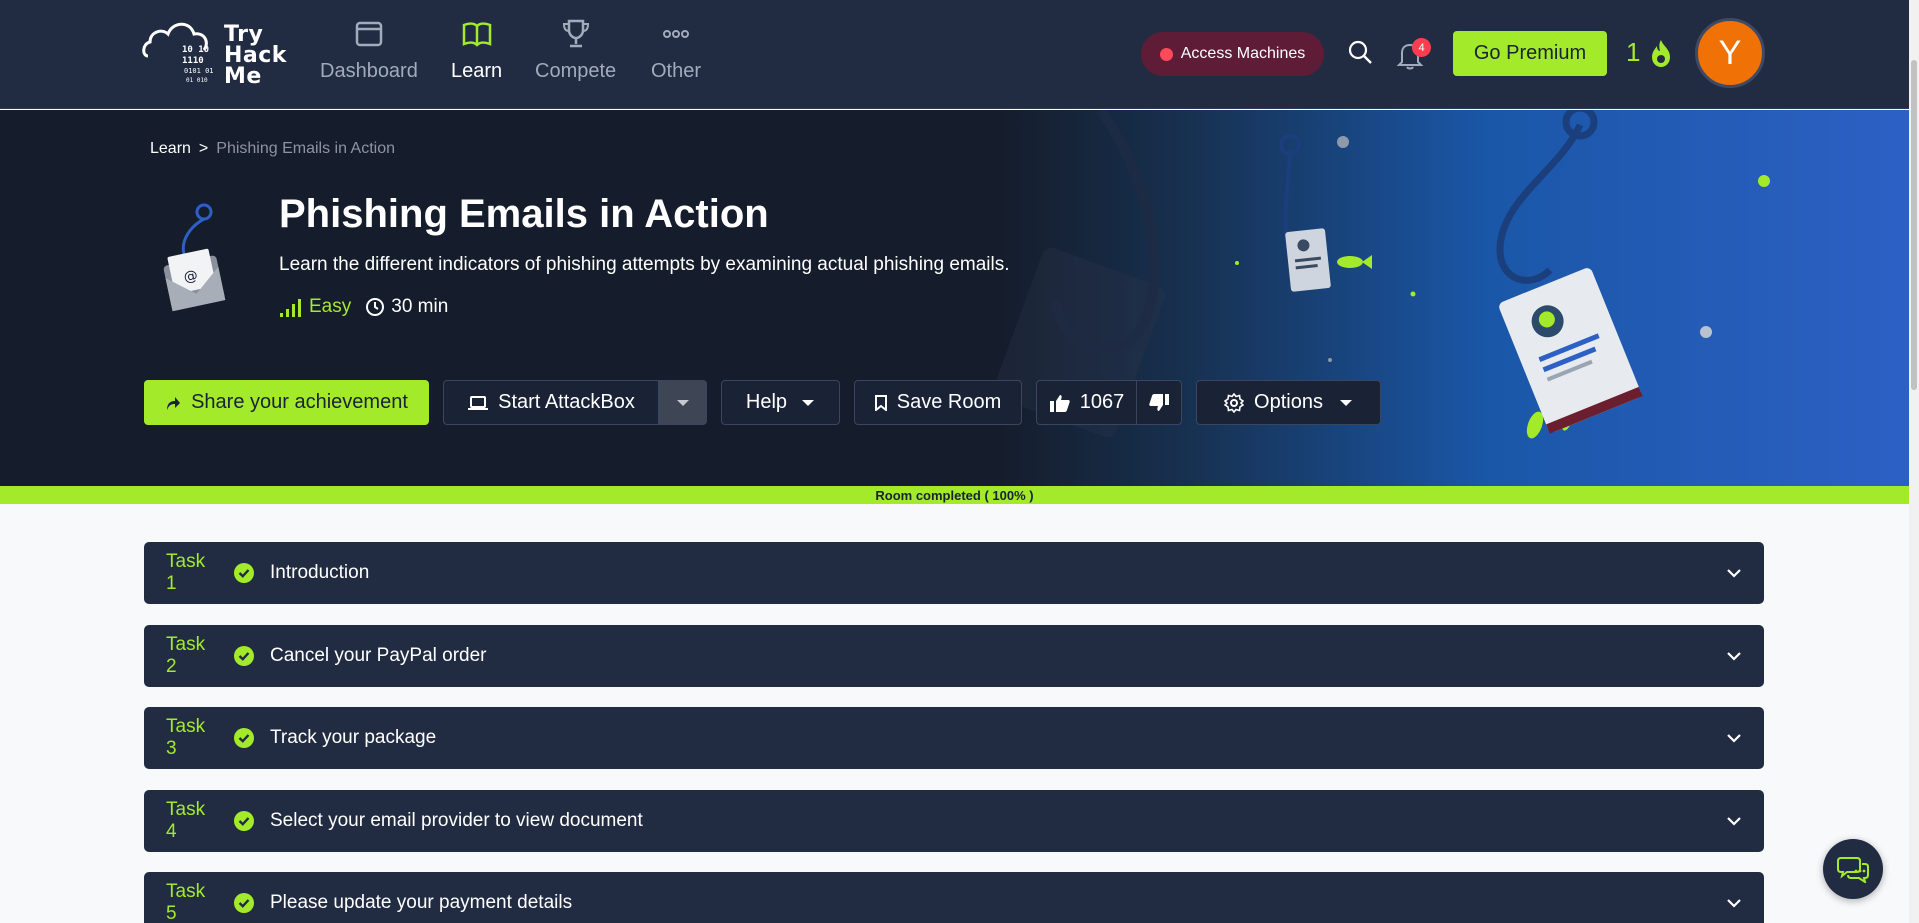  Describe the element at coordinates (954, 738) in the screenshot. I see `task-row: Task 3 Track your package` at that location.